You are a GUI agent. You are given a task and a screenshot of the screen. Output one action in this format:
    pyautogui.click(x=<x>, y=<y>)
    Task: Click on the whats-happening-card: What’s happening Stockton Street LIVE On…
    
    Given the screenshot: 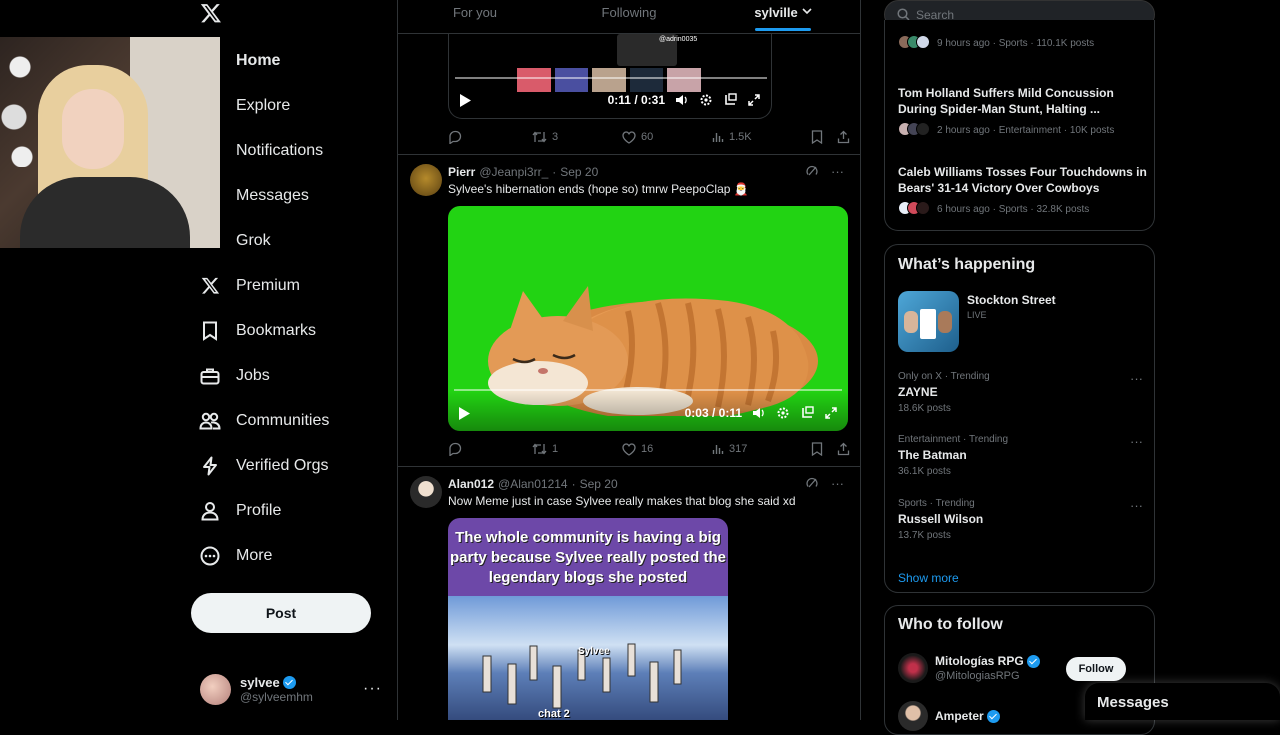 What is the action you would take?
    pyautogui.click(x=1019, y=418)
    